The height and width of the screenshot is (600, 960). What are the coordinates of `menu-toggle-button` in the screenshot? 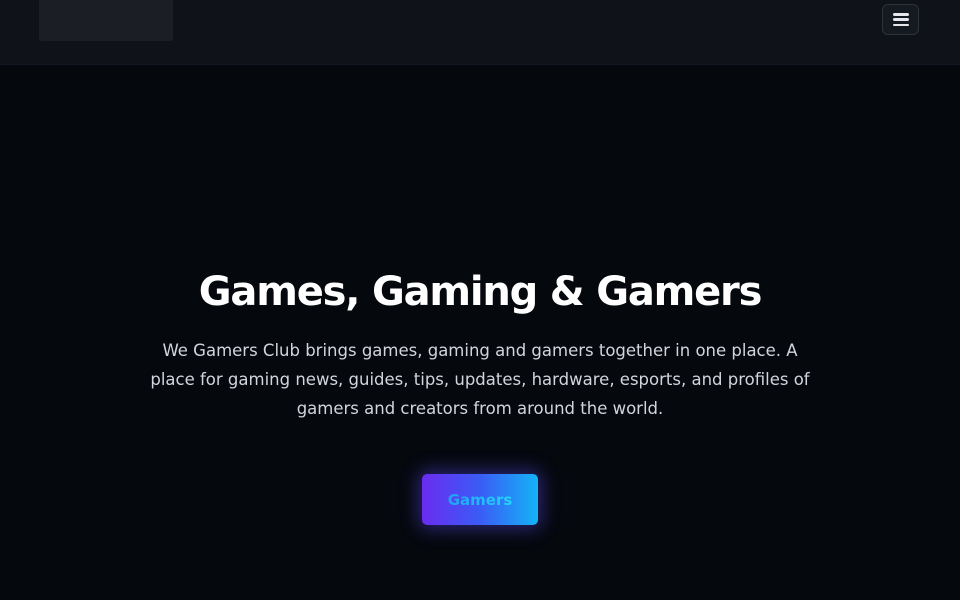 It's located at (900, 19).